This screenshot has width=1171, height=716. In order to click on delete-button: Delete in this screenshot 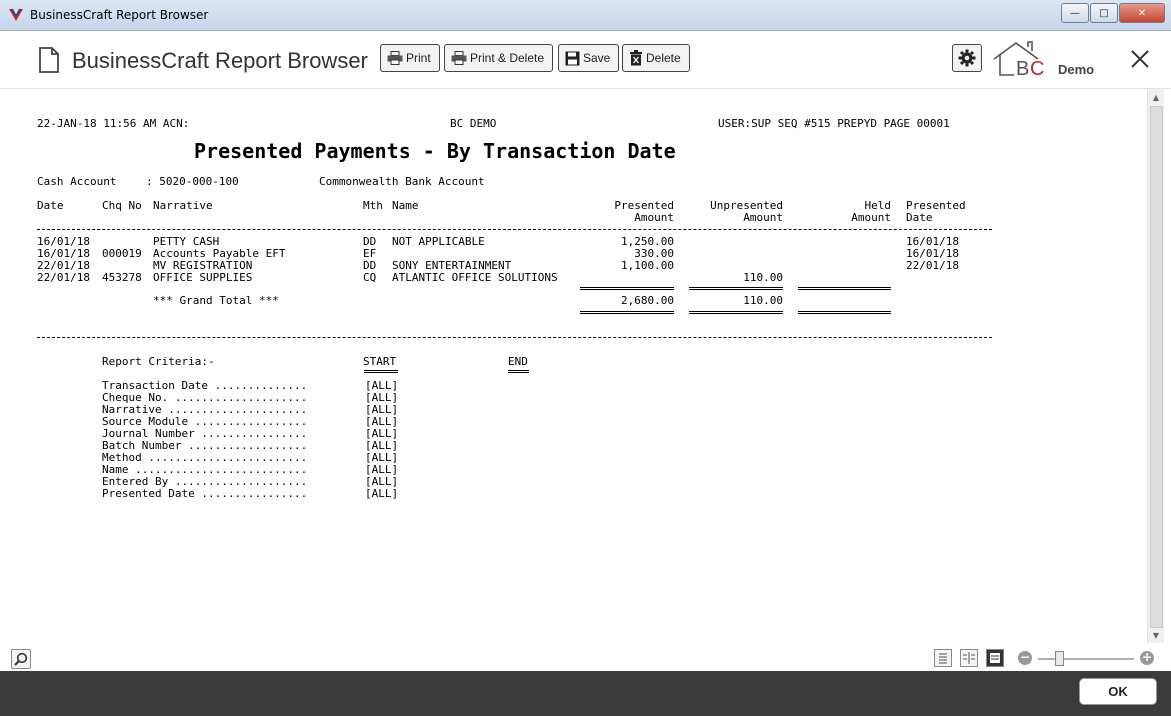, I will do `click(656, 58)`.